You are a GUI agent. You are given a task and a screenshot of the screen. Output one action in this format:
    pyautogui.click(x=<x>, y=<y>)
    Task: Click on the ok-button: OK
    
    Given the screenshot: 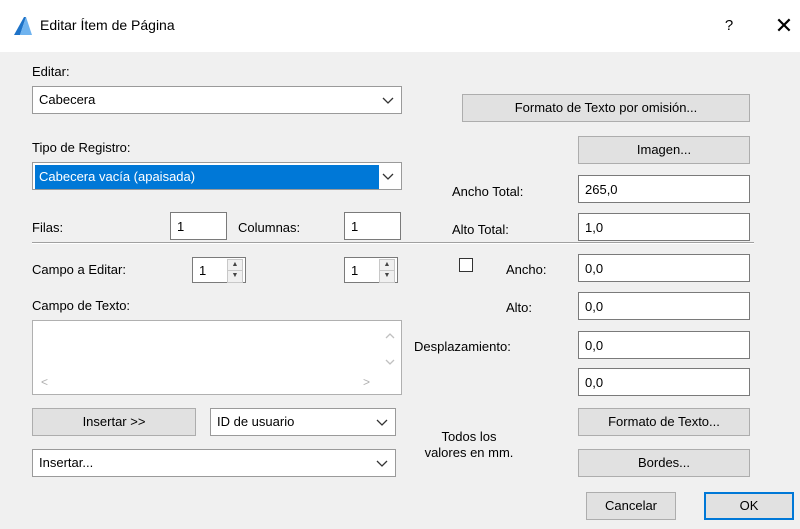 What is the action you would take?
    pyautogui.click(x=749, y=506)
    